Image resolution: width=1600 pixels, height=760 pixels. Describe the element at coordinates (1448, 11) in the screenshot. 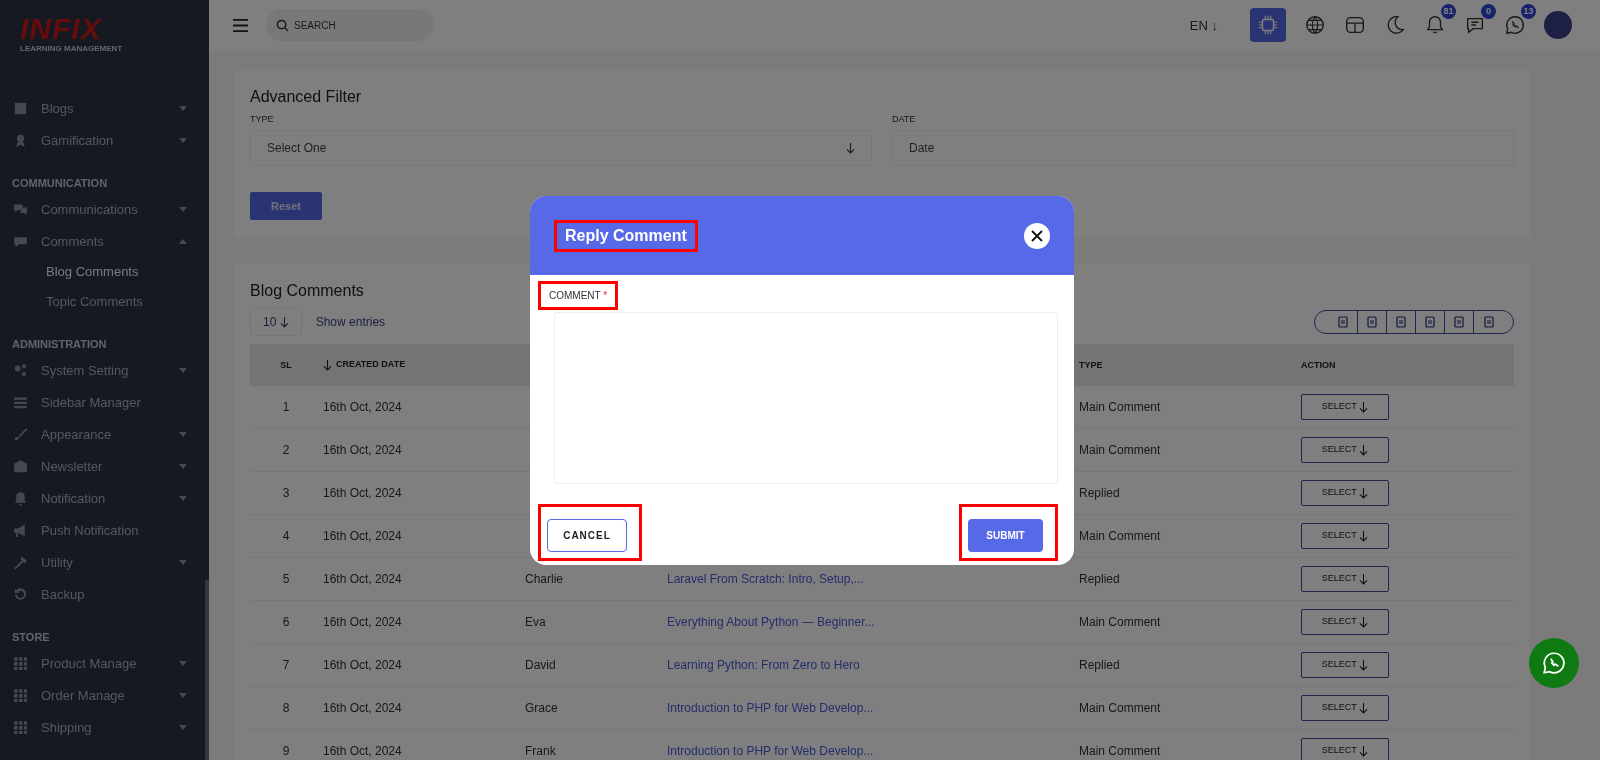

I see `notification-count: 81` at that location.